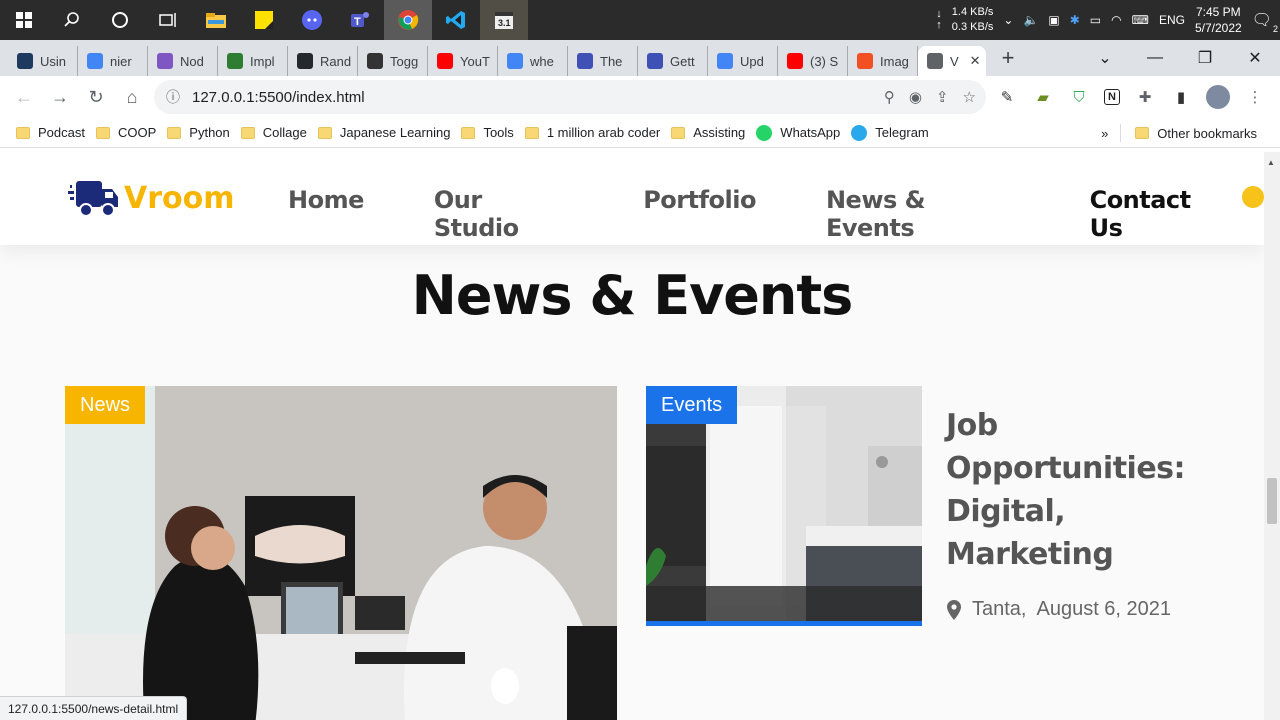  What do you see at coordinates (503, 214) in the screenshot?
I see `nav-our-studio: Our Studio` at bounding box center [503, 214].